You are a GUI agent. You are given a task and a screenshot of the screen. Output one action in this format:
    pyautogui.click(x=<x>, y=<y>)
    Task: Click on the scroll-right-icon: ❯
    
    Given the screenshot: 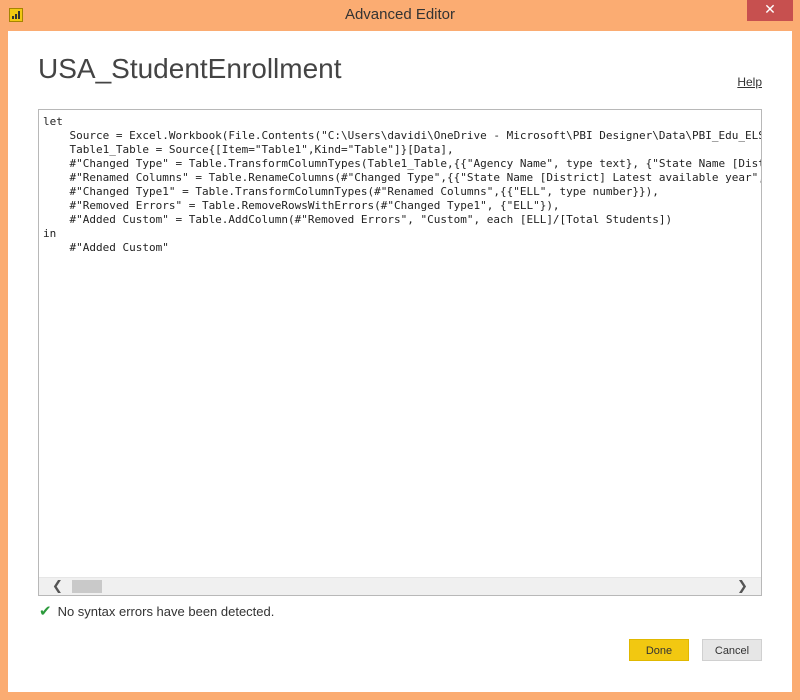 What is the action you would take?
    pyautogui.click(x=742, y=586)
    